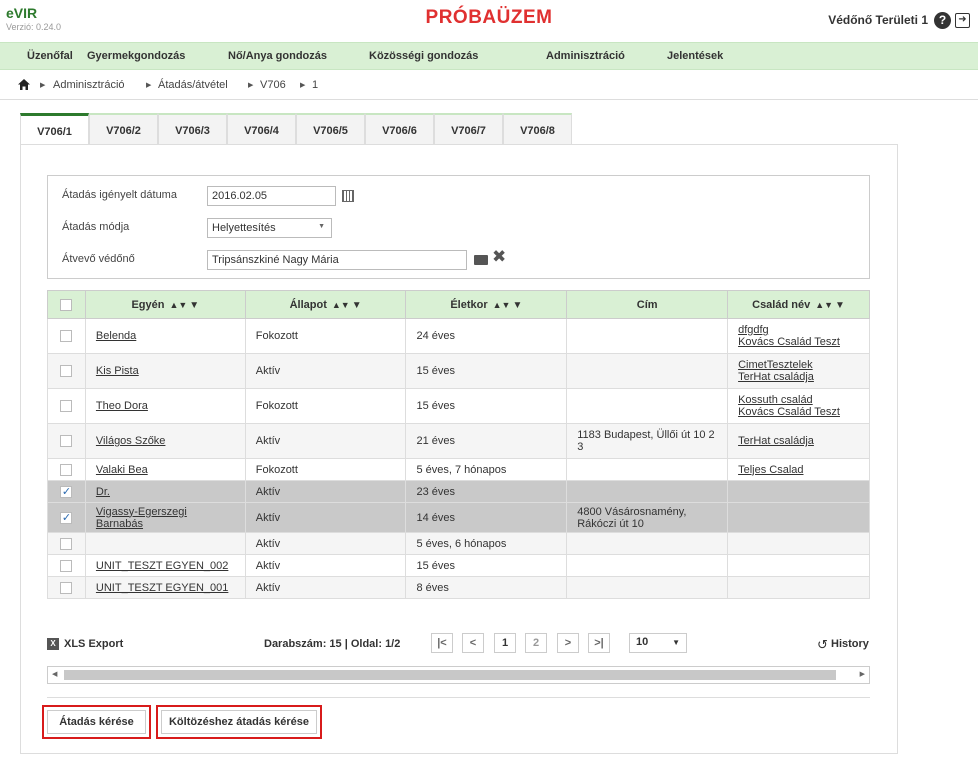  Describe the element at coordinates (962, 20) in the screenshot. I see `logout-icon: ➜` at that location.